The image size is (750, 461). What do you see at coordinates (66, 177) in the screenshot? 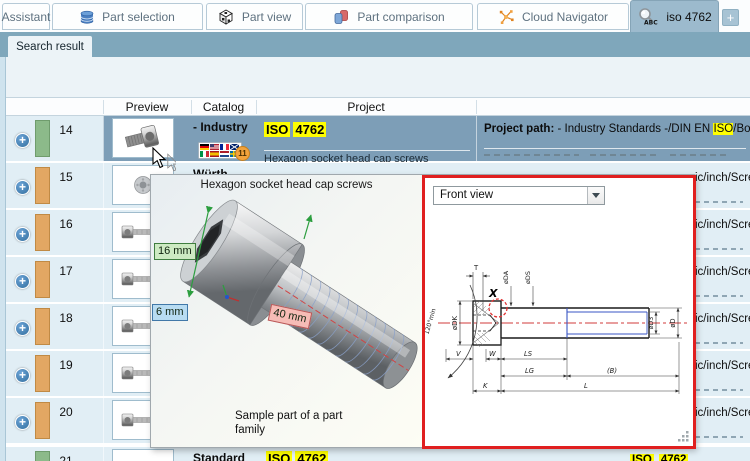
I see `row-number: 15` at bounding box center [66, 177].